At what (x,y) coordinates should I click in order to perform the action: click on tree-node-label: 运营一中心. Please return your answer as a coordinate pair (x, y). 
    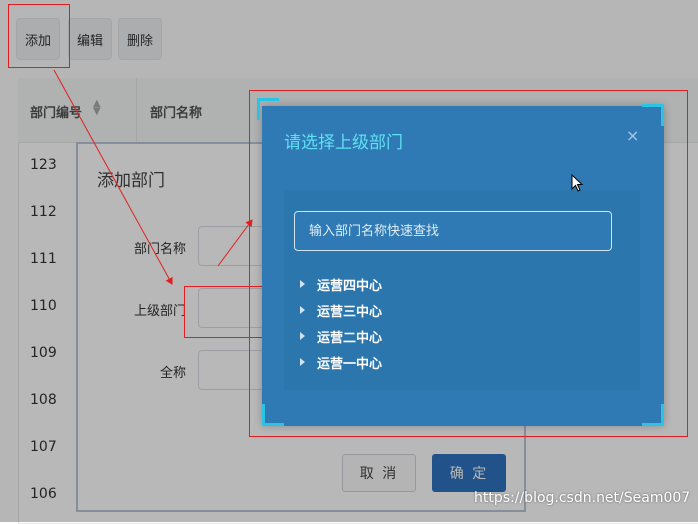
    Looking at the image, I should click on (350, 364).